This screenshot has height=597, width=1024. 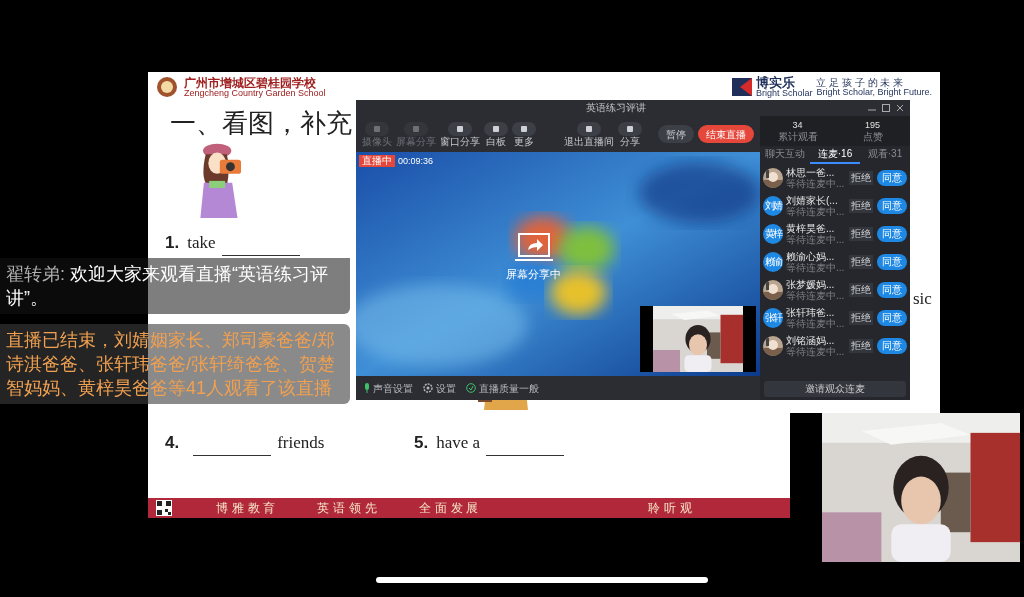 What do you see at coordinates (670, 508) in the screenshot?
I see `footer-slogan: 聆 听 观` at bounding box center [670, 508].